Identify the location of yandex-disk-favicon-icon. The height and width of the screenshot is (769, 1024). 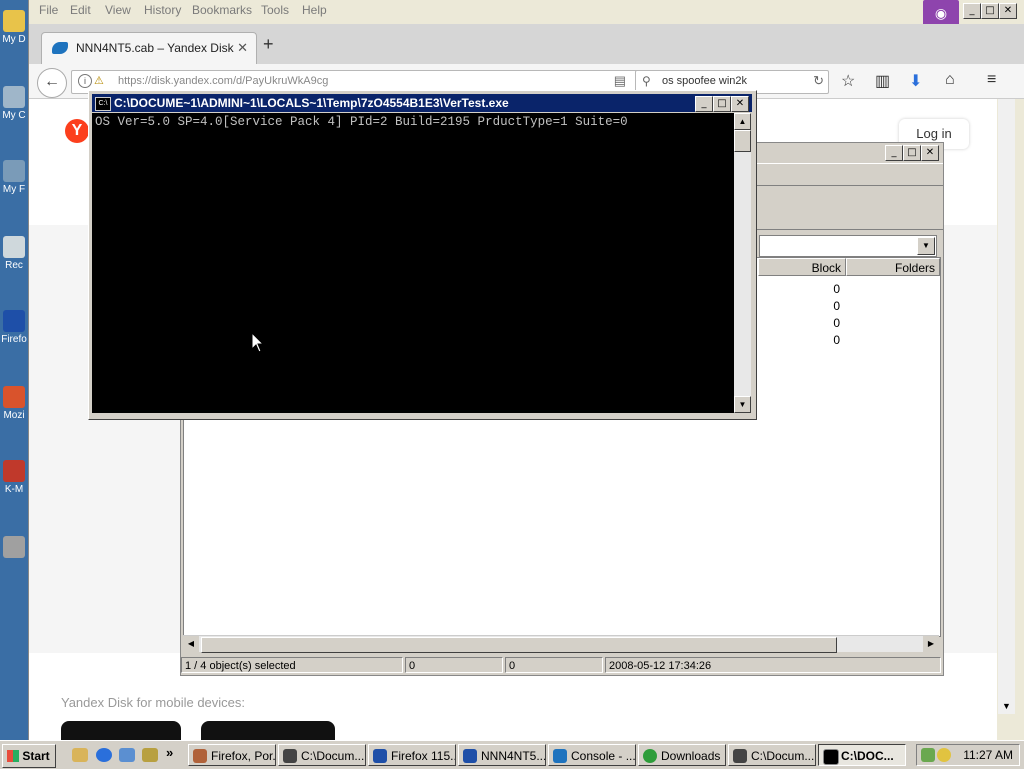
(60, 48).